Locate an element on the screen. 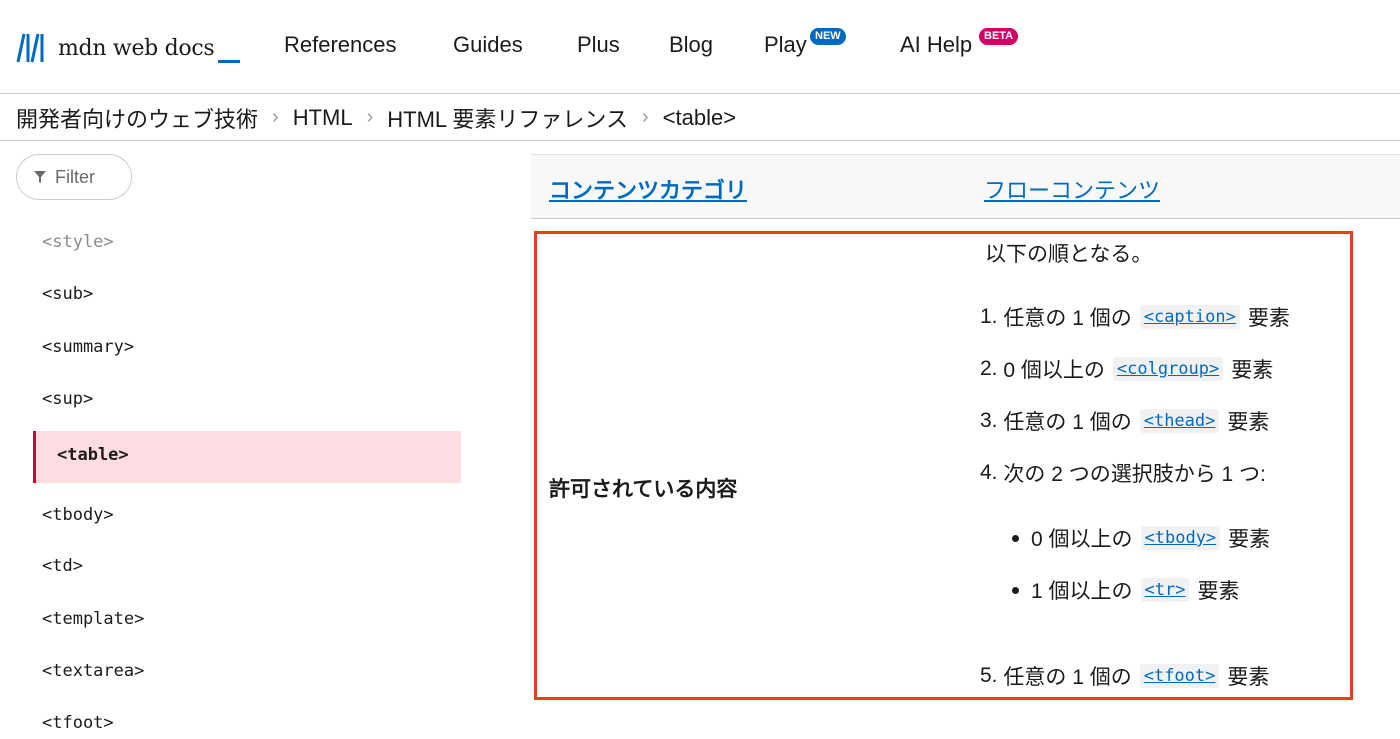 The width and height of the screenshot is (1400, 739). flow-content-link: フローコンテンツ is located at coordinates (1072, 189).